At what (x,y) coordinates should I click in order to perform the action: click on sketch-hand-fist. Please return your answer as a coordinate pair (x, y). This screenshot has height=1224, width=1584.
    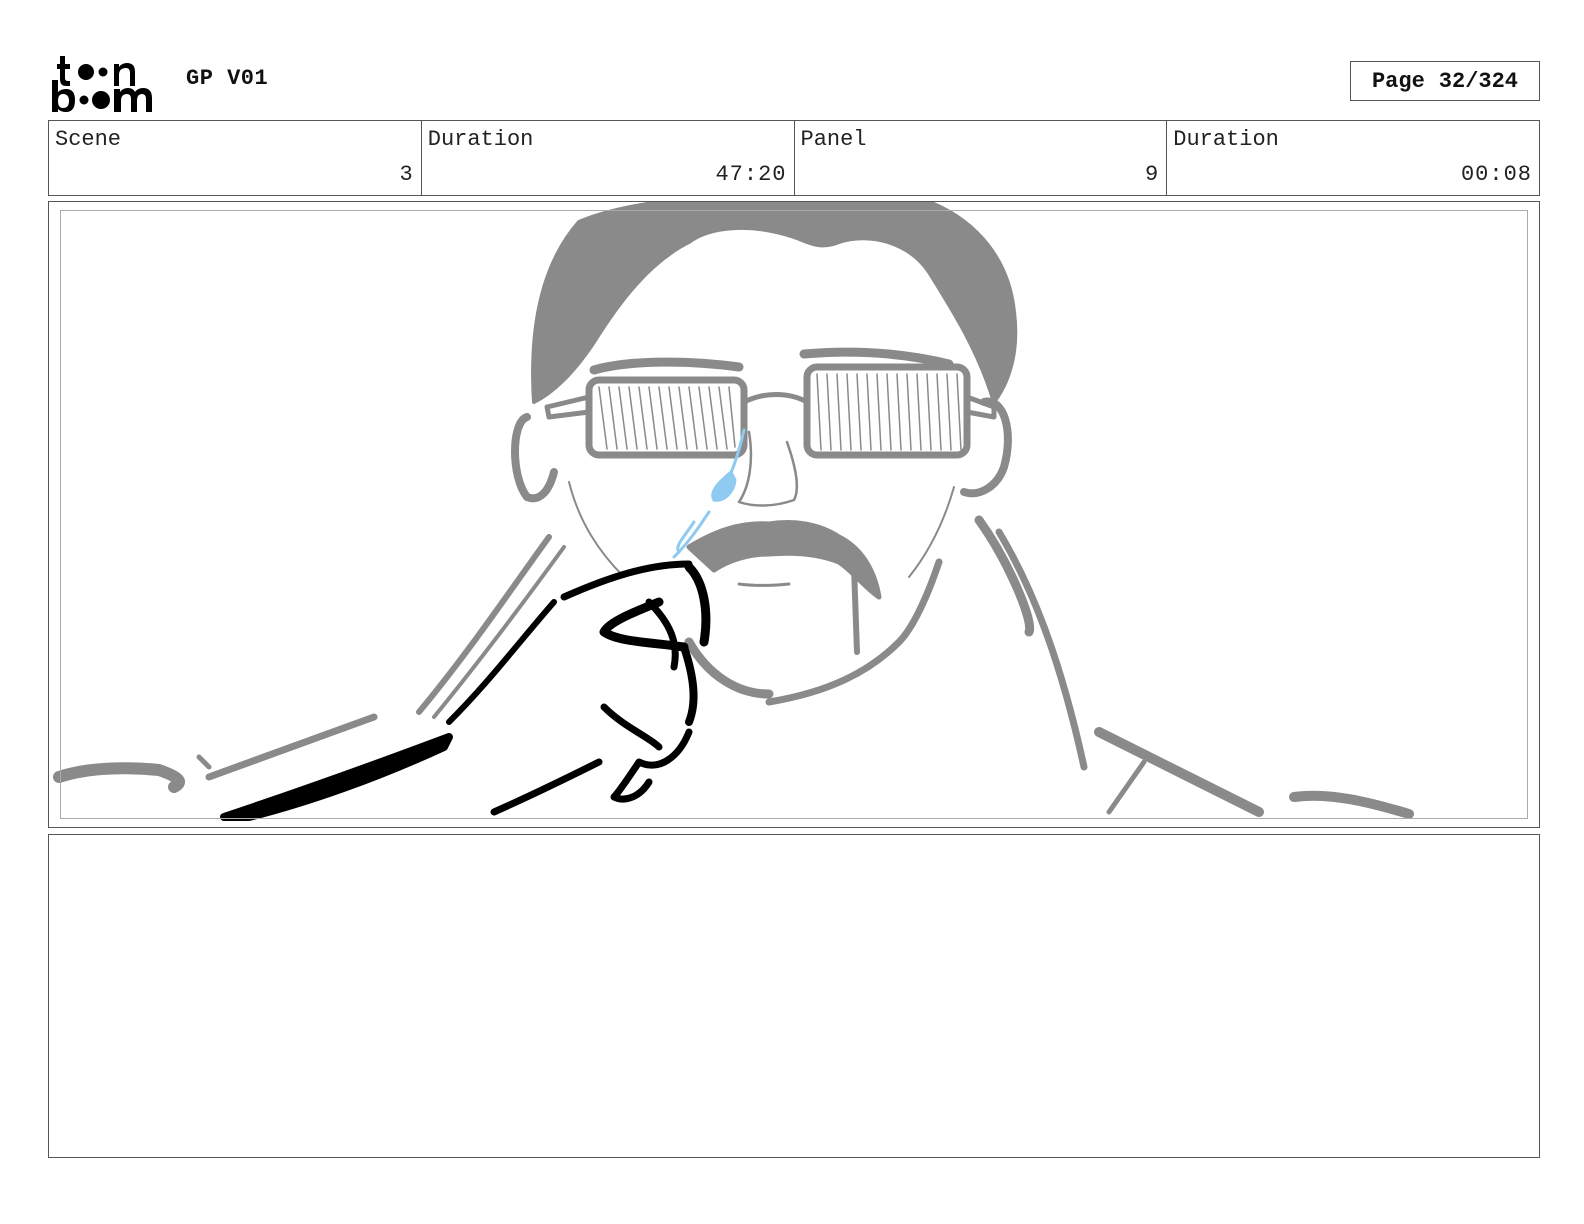
    Looking at the image, I should click on (631, 727).